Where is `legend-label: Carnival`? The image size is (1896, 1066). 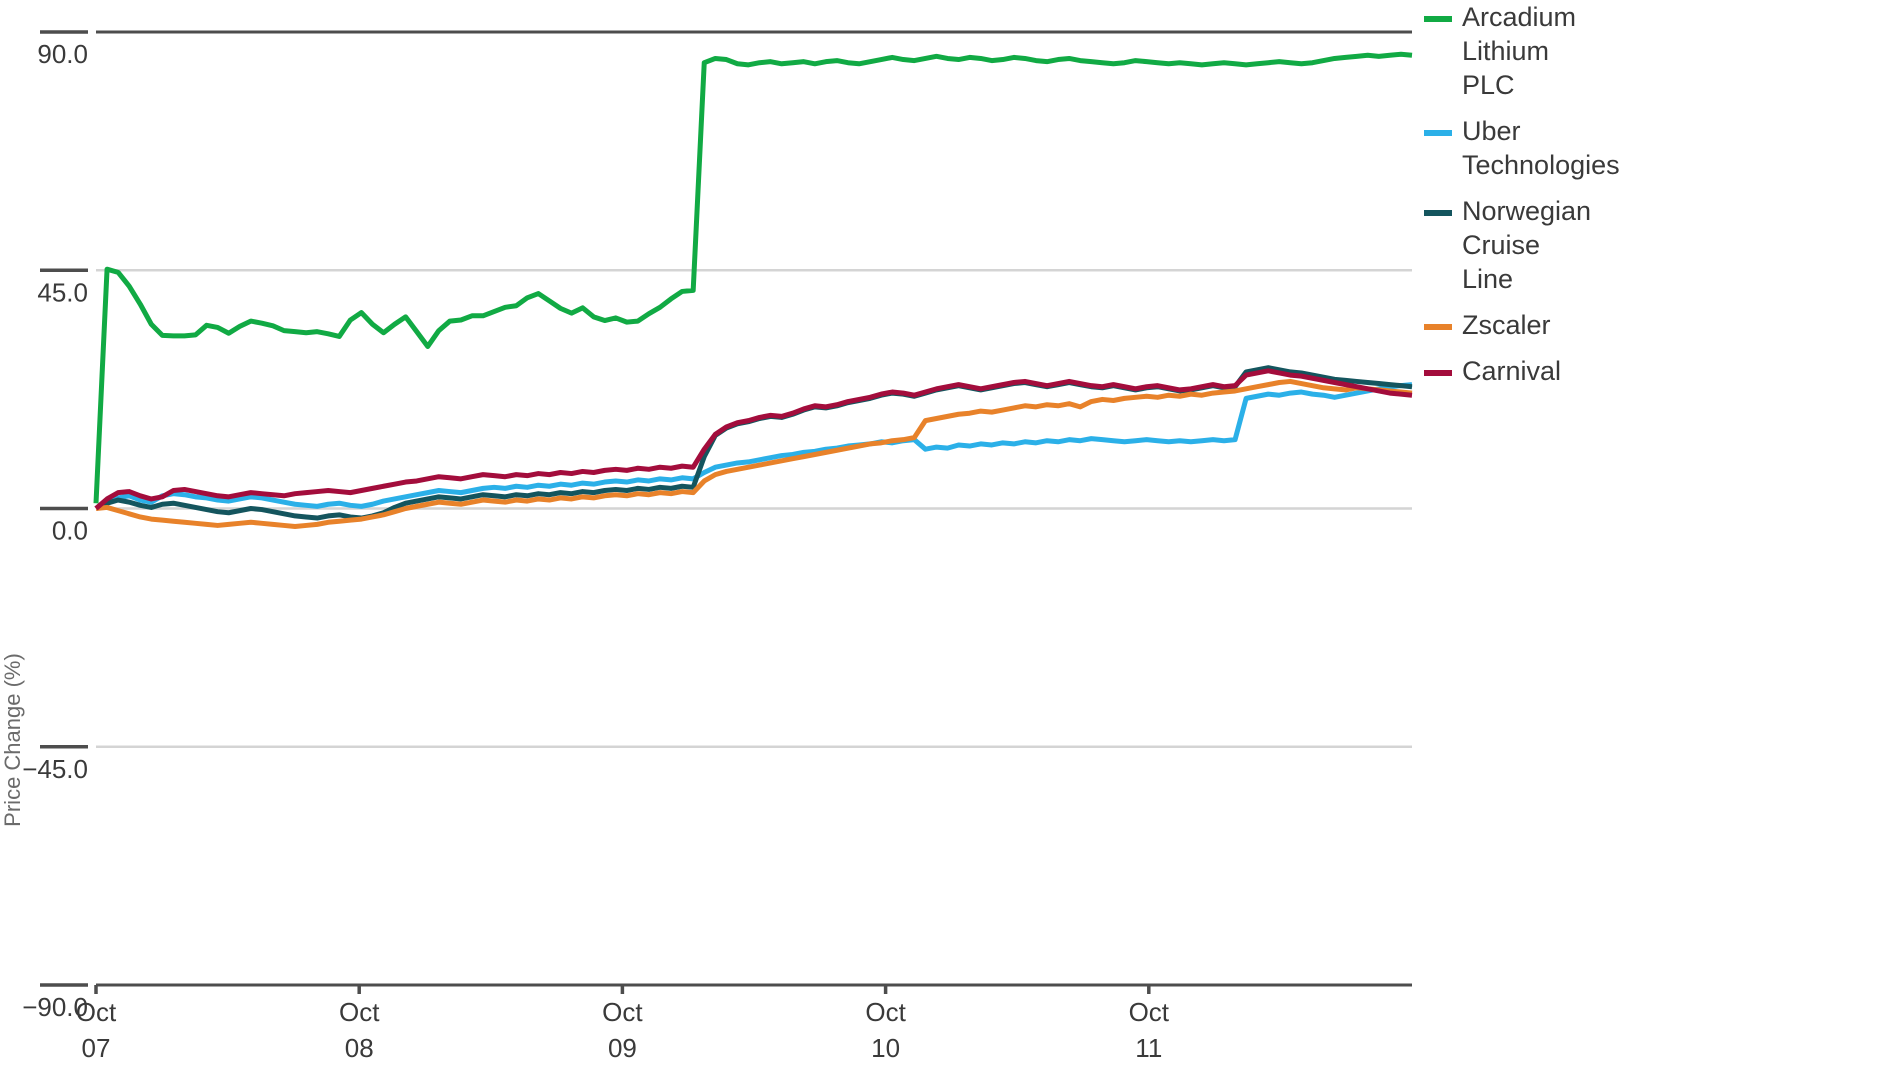 legend-label: Carnival is located at coordinates (1511, 371).